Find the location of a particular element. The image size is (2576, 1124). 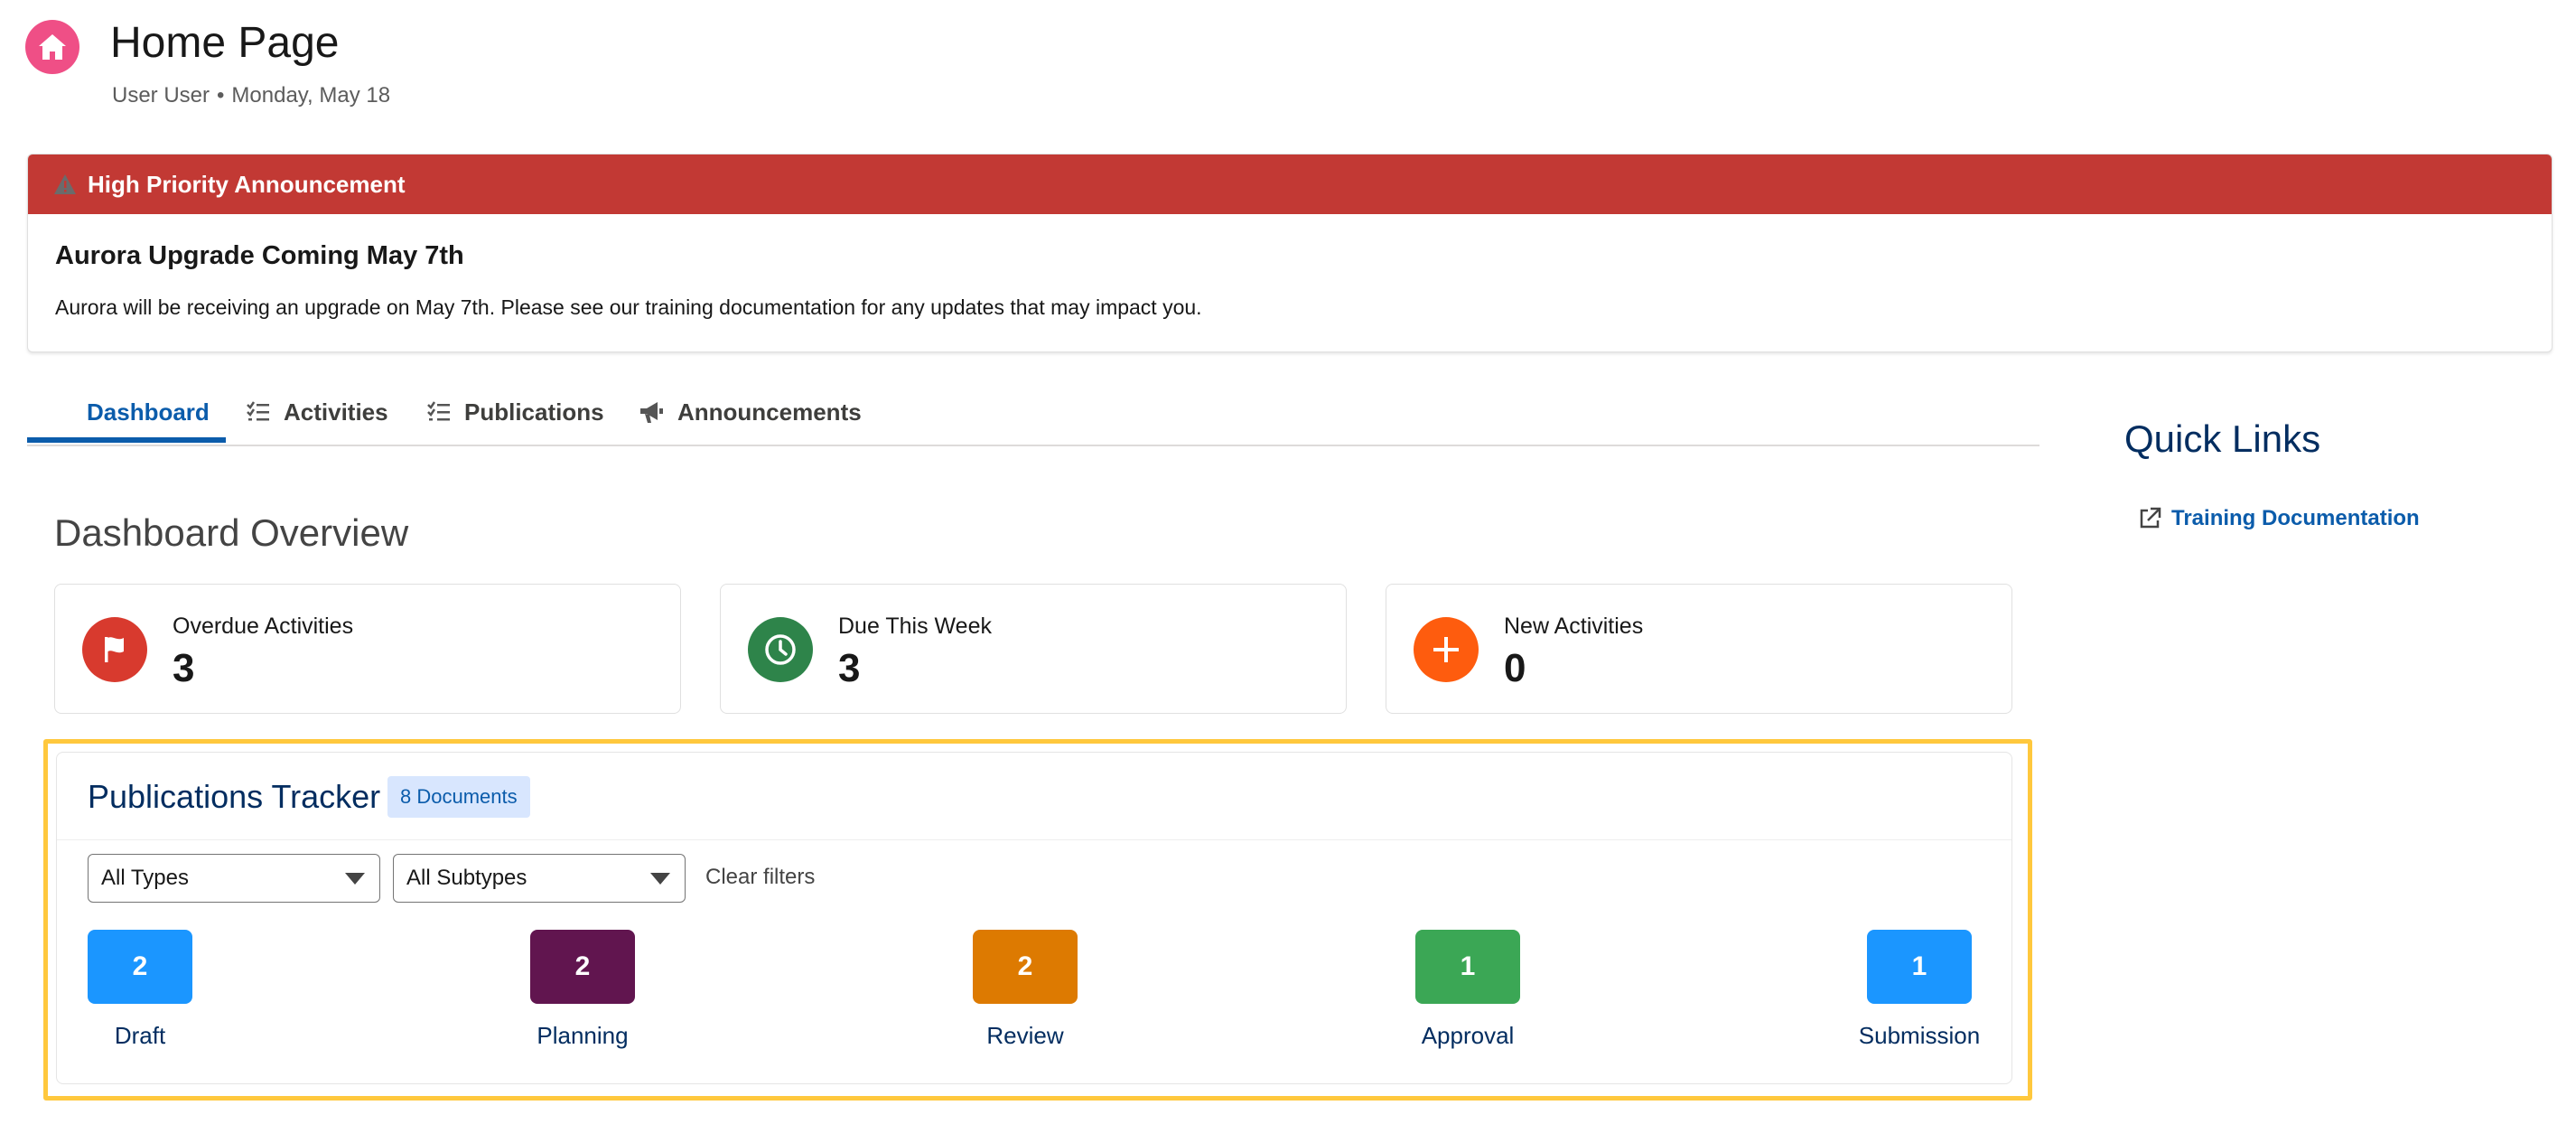

active-tab-indicator is located at coordinates (127, 440).